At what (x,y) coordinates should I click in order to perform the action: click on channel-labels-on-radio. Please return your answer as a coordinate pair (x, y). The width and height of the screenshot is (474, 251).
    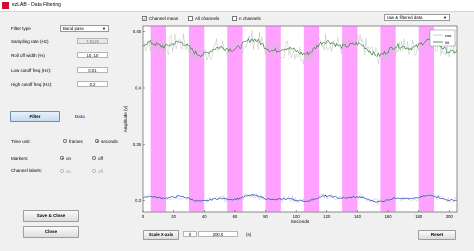
    Looking at the image, I should click on (62, 171).